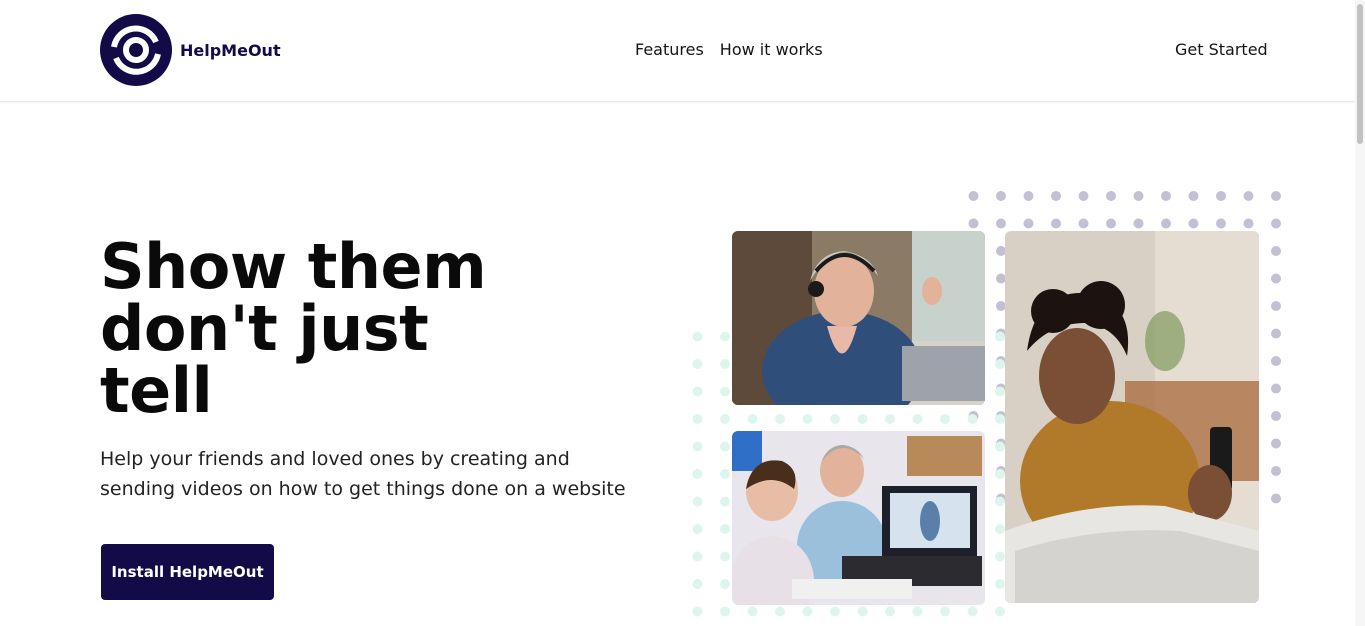  Describe the element at coordinates (669, 50) in the screenshot. I see `nav-link-features: Features` at that location.